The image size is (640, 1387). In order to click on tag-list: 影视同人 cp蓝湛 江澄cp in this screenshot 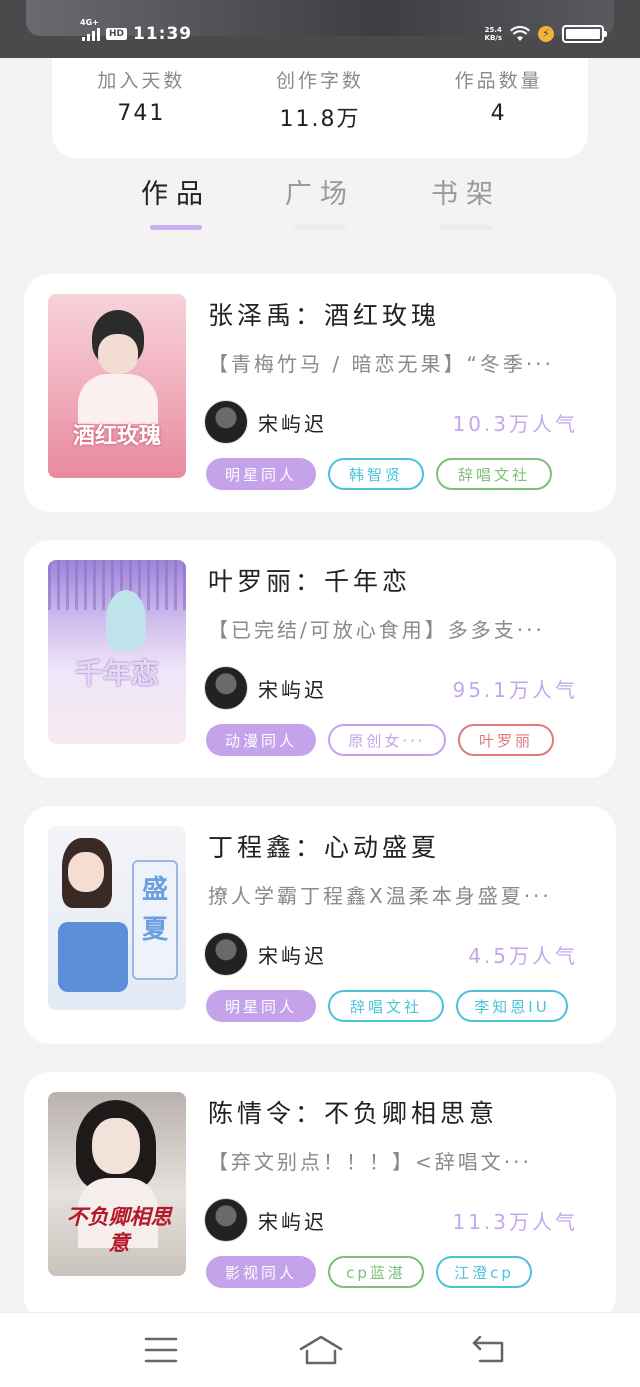, I will do `click(369, 1272)`.